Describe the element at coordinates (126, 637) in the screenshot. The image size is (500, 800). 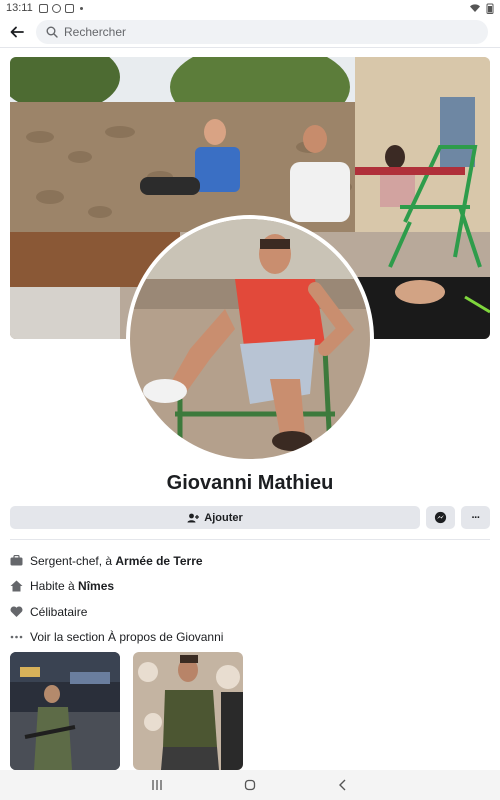
I see `info-about-link: Voir la section À propos de Giovanni` at that location.